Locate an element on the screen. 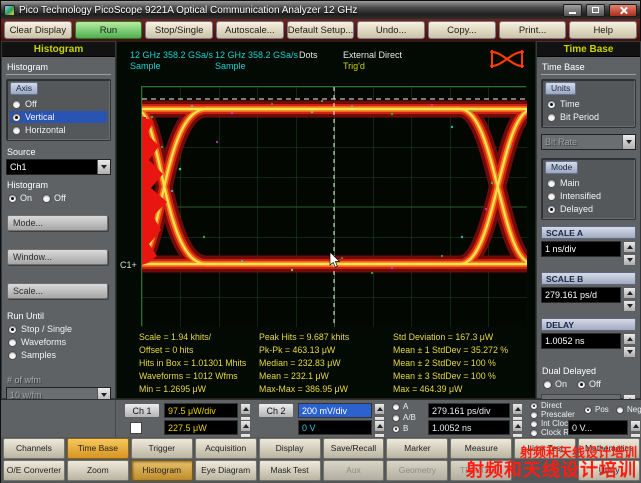 The height and width of the screenshot is (483, 641). menu-utility: Utility is located at coordinates (609, 470).